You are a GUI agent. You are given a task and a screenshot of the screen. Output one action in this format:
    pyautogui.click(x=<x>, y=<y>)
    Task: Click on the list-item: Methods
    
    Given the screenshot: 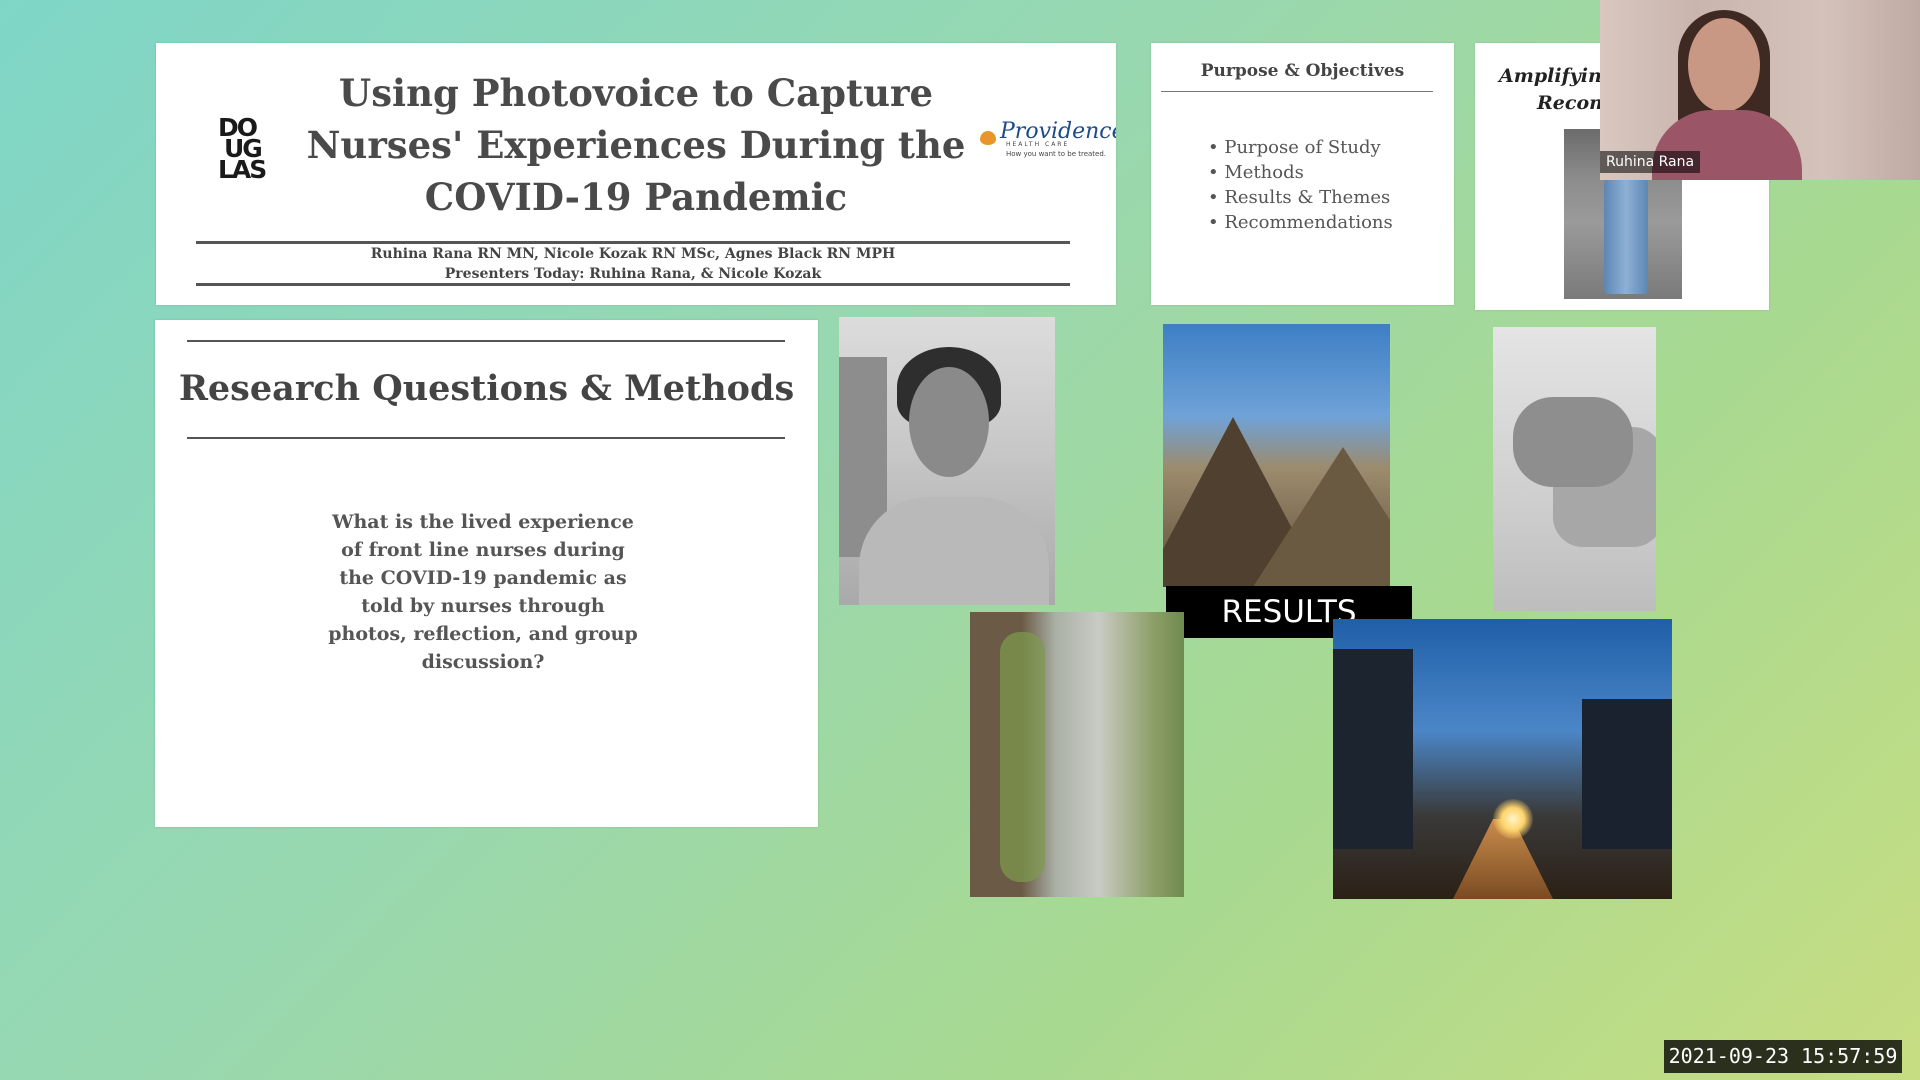 What is the action you would take?
    pyautogui.click(x=1300, y=172)
    